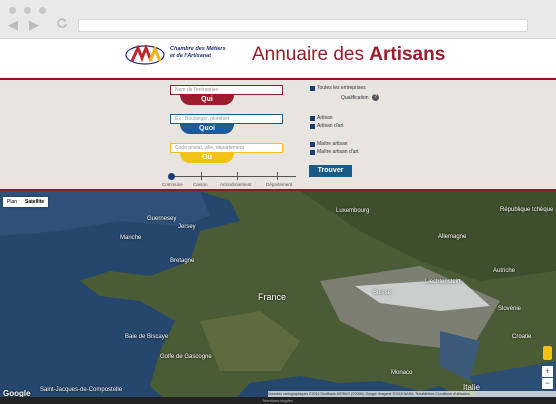 This screenshot has height=404, width=556. Describe the element at coordinates (402, 373) in the screenshot. I see `map-label: Monaco` at that location.